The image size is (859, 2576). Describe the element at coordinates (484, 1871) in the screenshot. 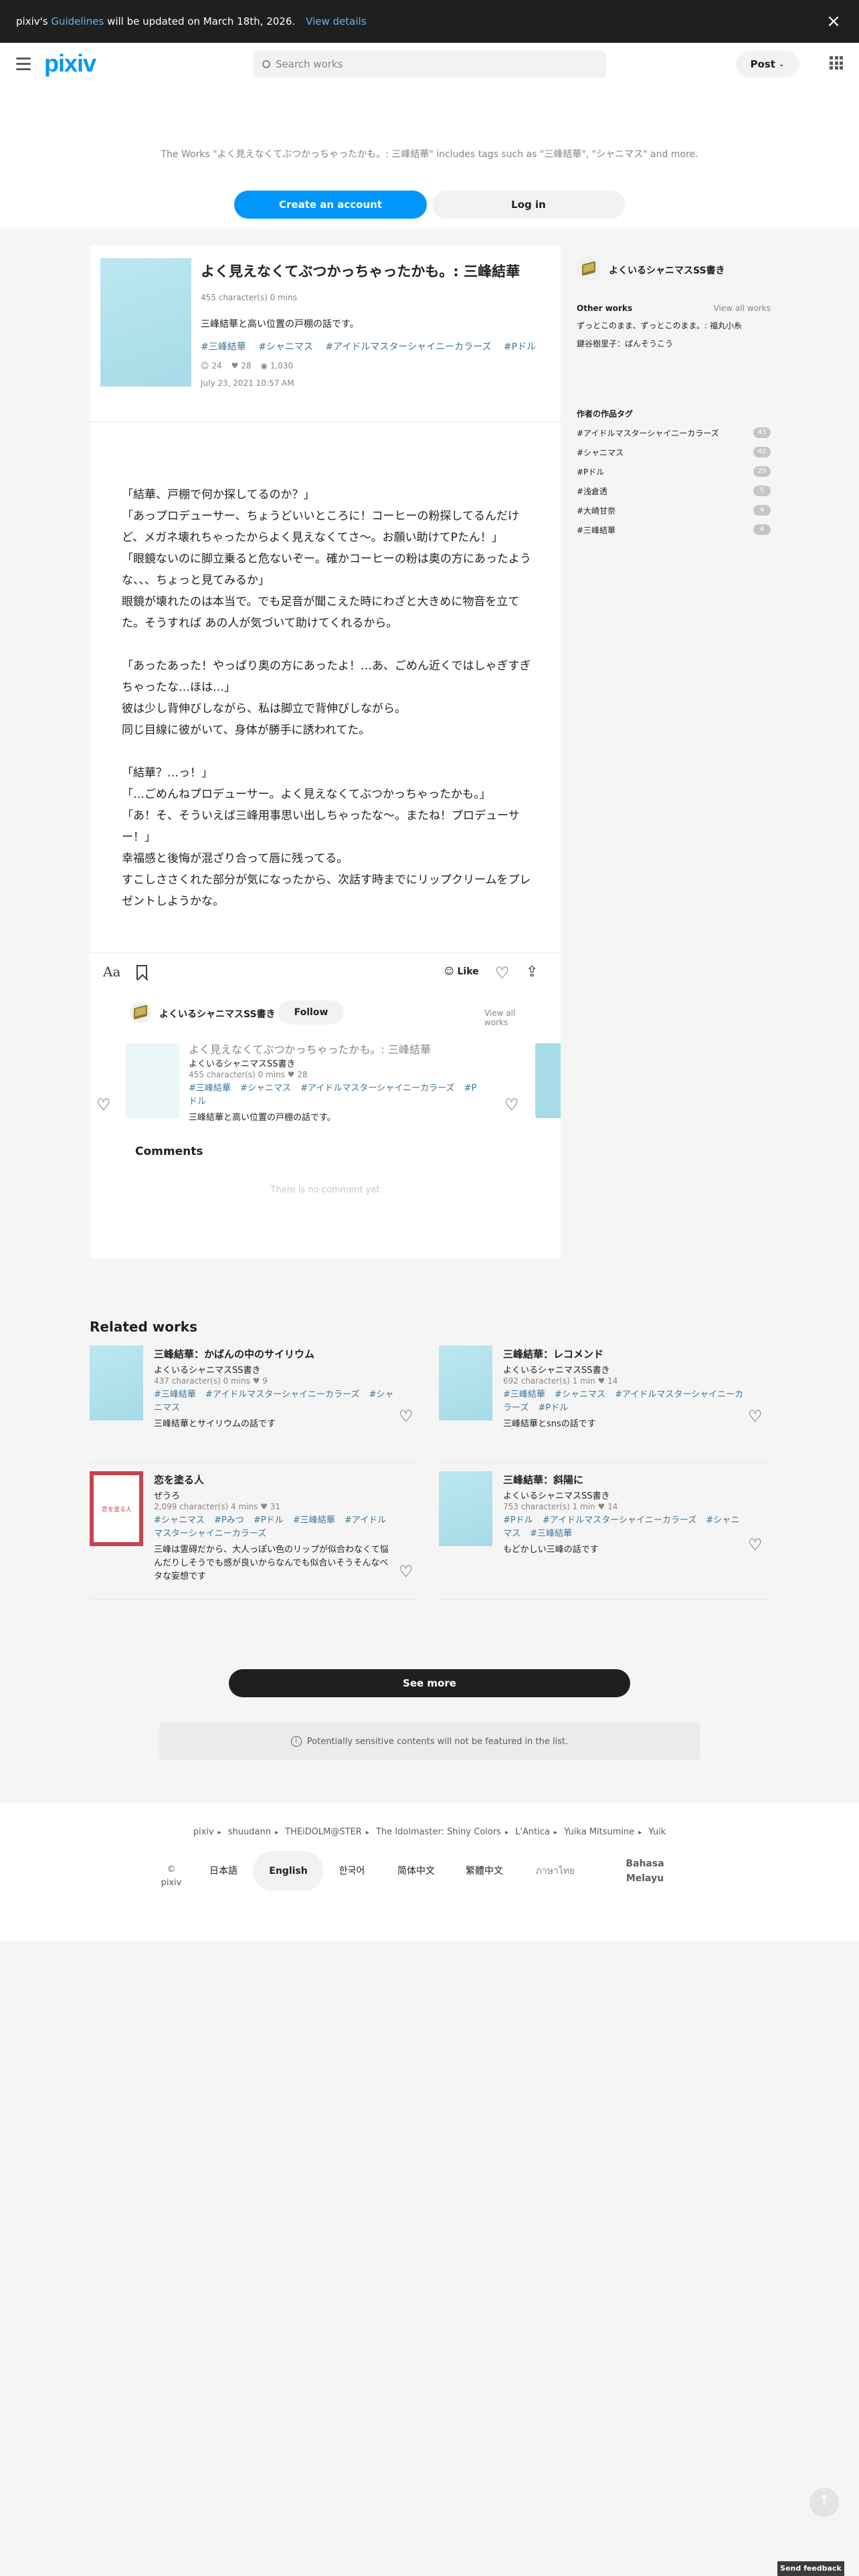

I see `language-option: 繁體中文` at that location.